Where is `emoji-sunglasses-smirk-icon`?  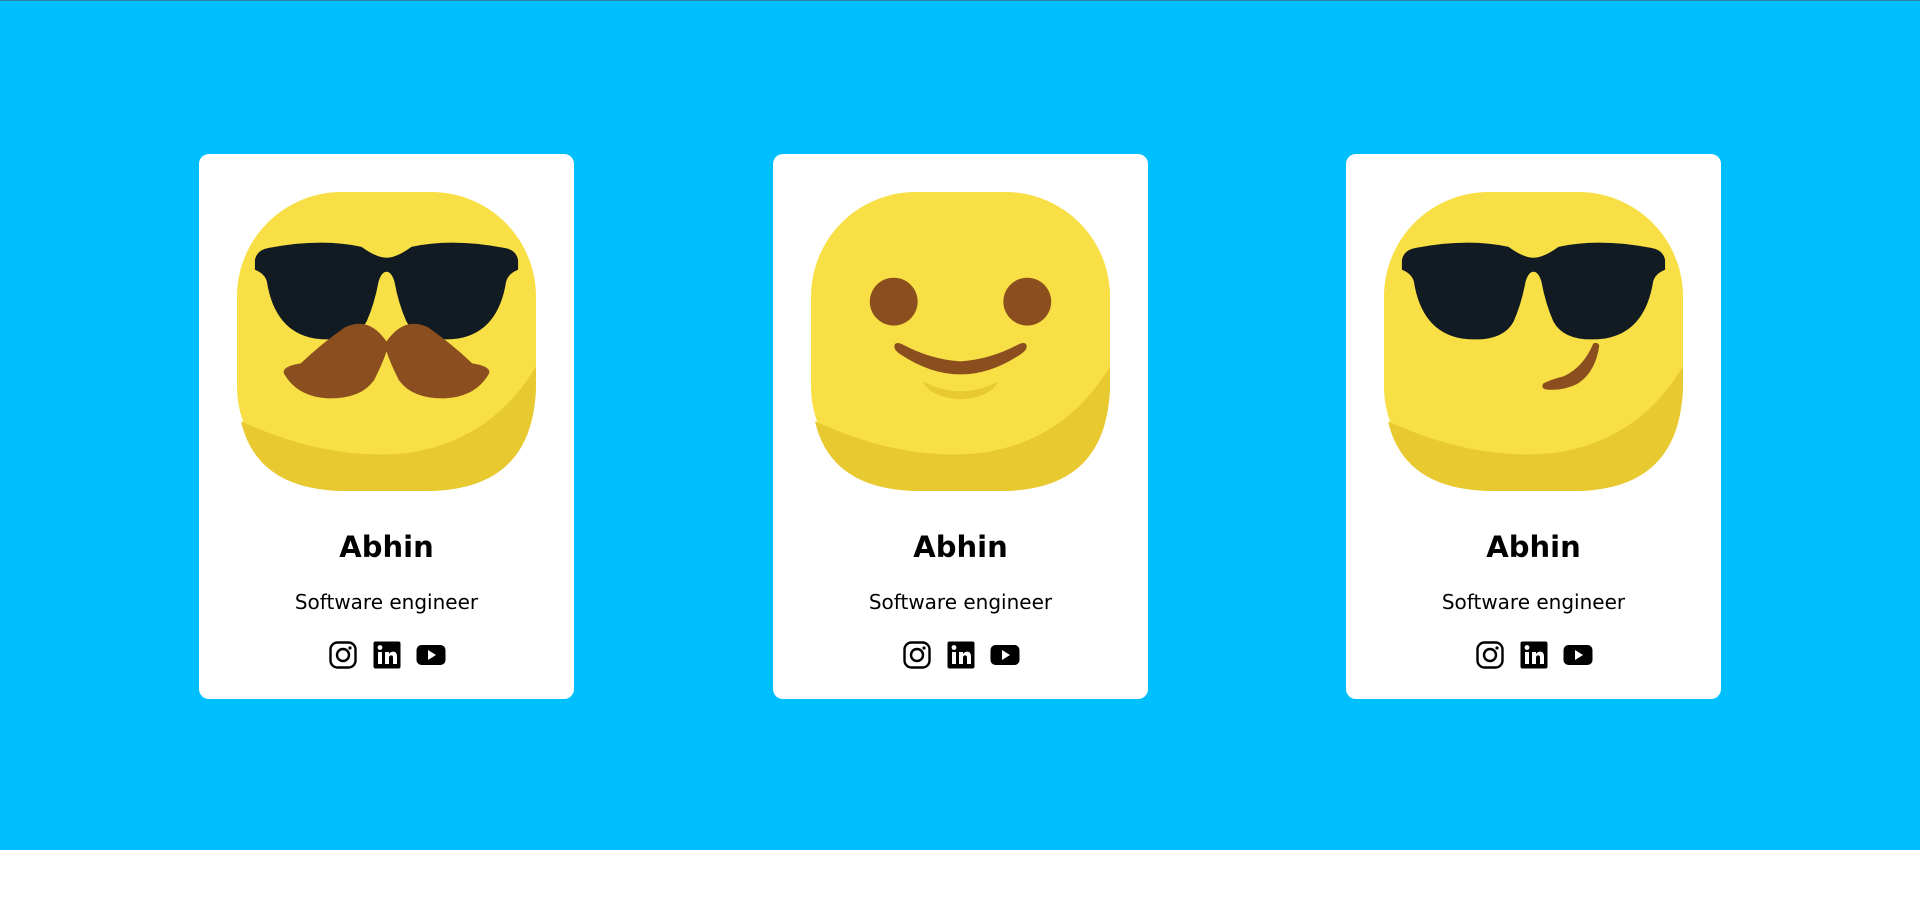
emoji-sunglasses-smirk-icon is located at coordinates (1533, 341).